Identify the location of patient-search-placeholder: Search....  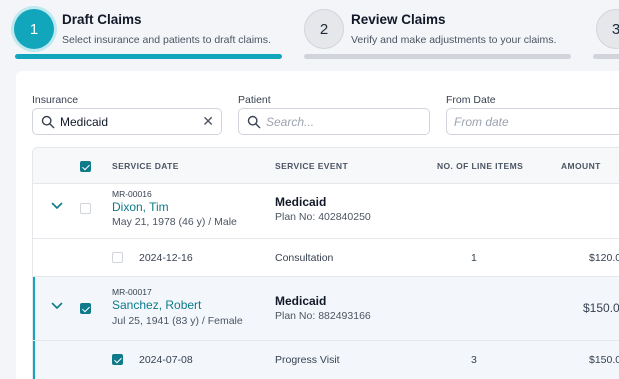
(290, 122).